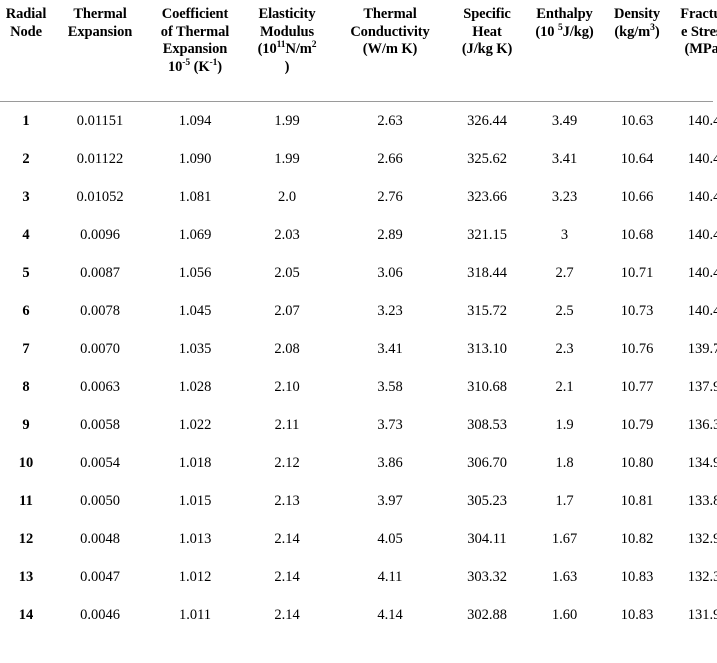  What do you see at coordinates (564, 272) in the screenshot?
I see `cell-enthalpy: 2.7` at bounding box center [564, 272].